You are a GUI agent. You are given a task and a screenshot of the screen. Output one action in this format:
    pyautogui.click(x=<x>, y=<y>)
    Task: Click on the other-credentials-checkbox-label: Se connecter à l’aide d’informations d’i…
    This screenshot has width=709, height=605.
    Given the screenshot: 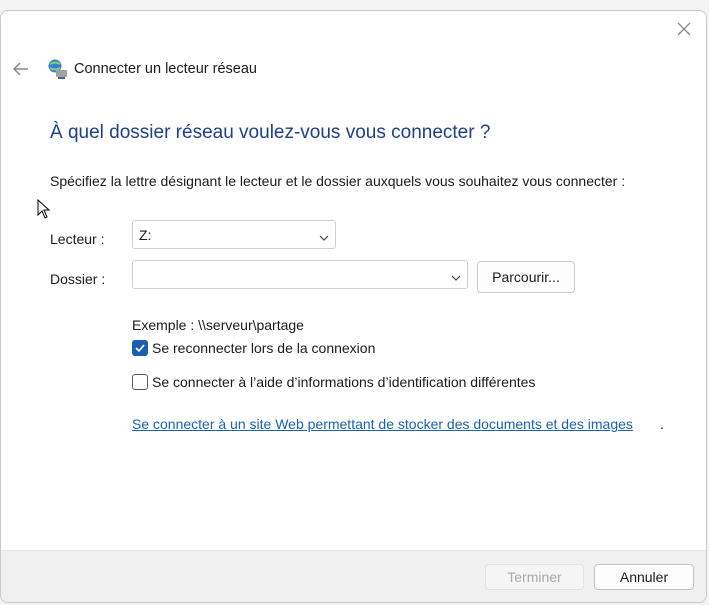 What is the action you would take?
    pyautogui.click(x=343, y=382)
    